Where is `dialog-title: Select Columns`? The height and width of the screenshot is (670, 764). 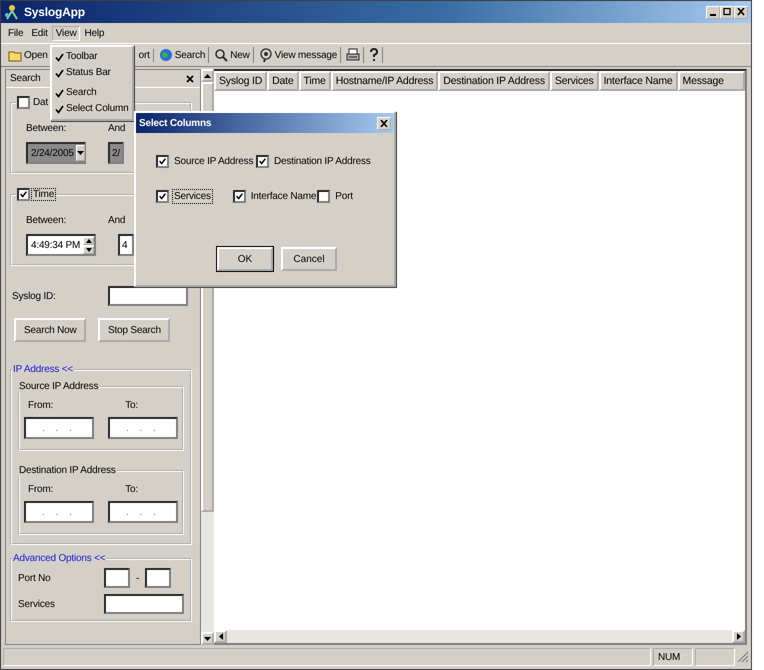 dialog-title: Select Columns is located at coordinates (175, 123).